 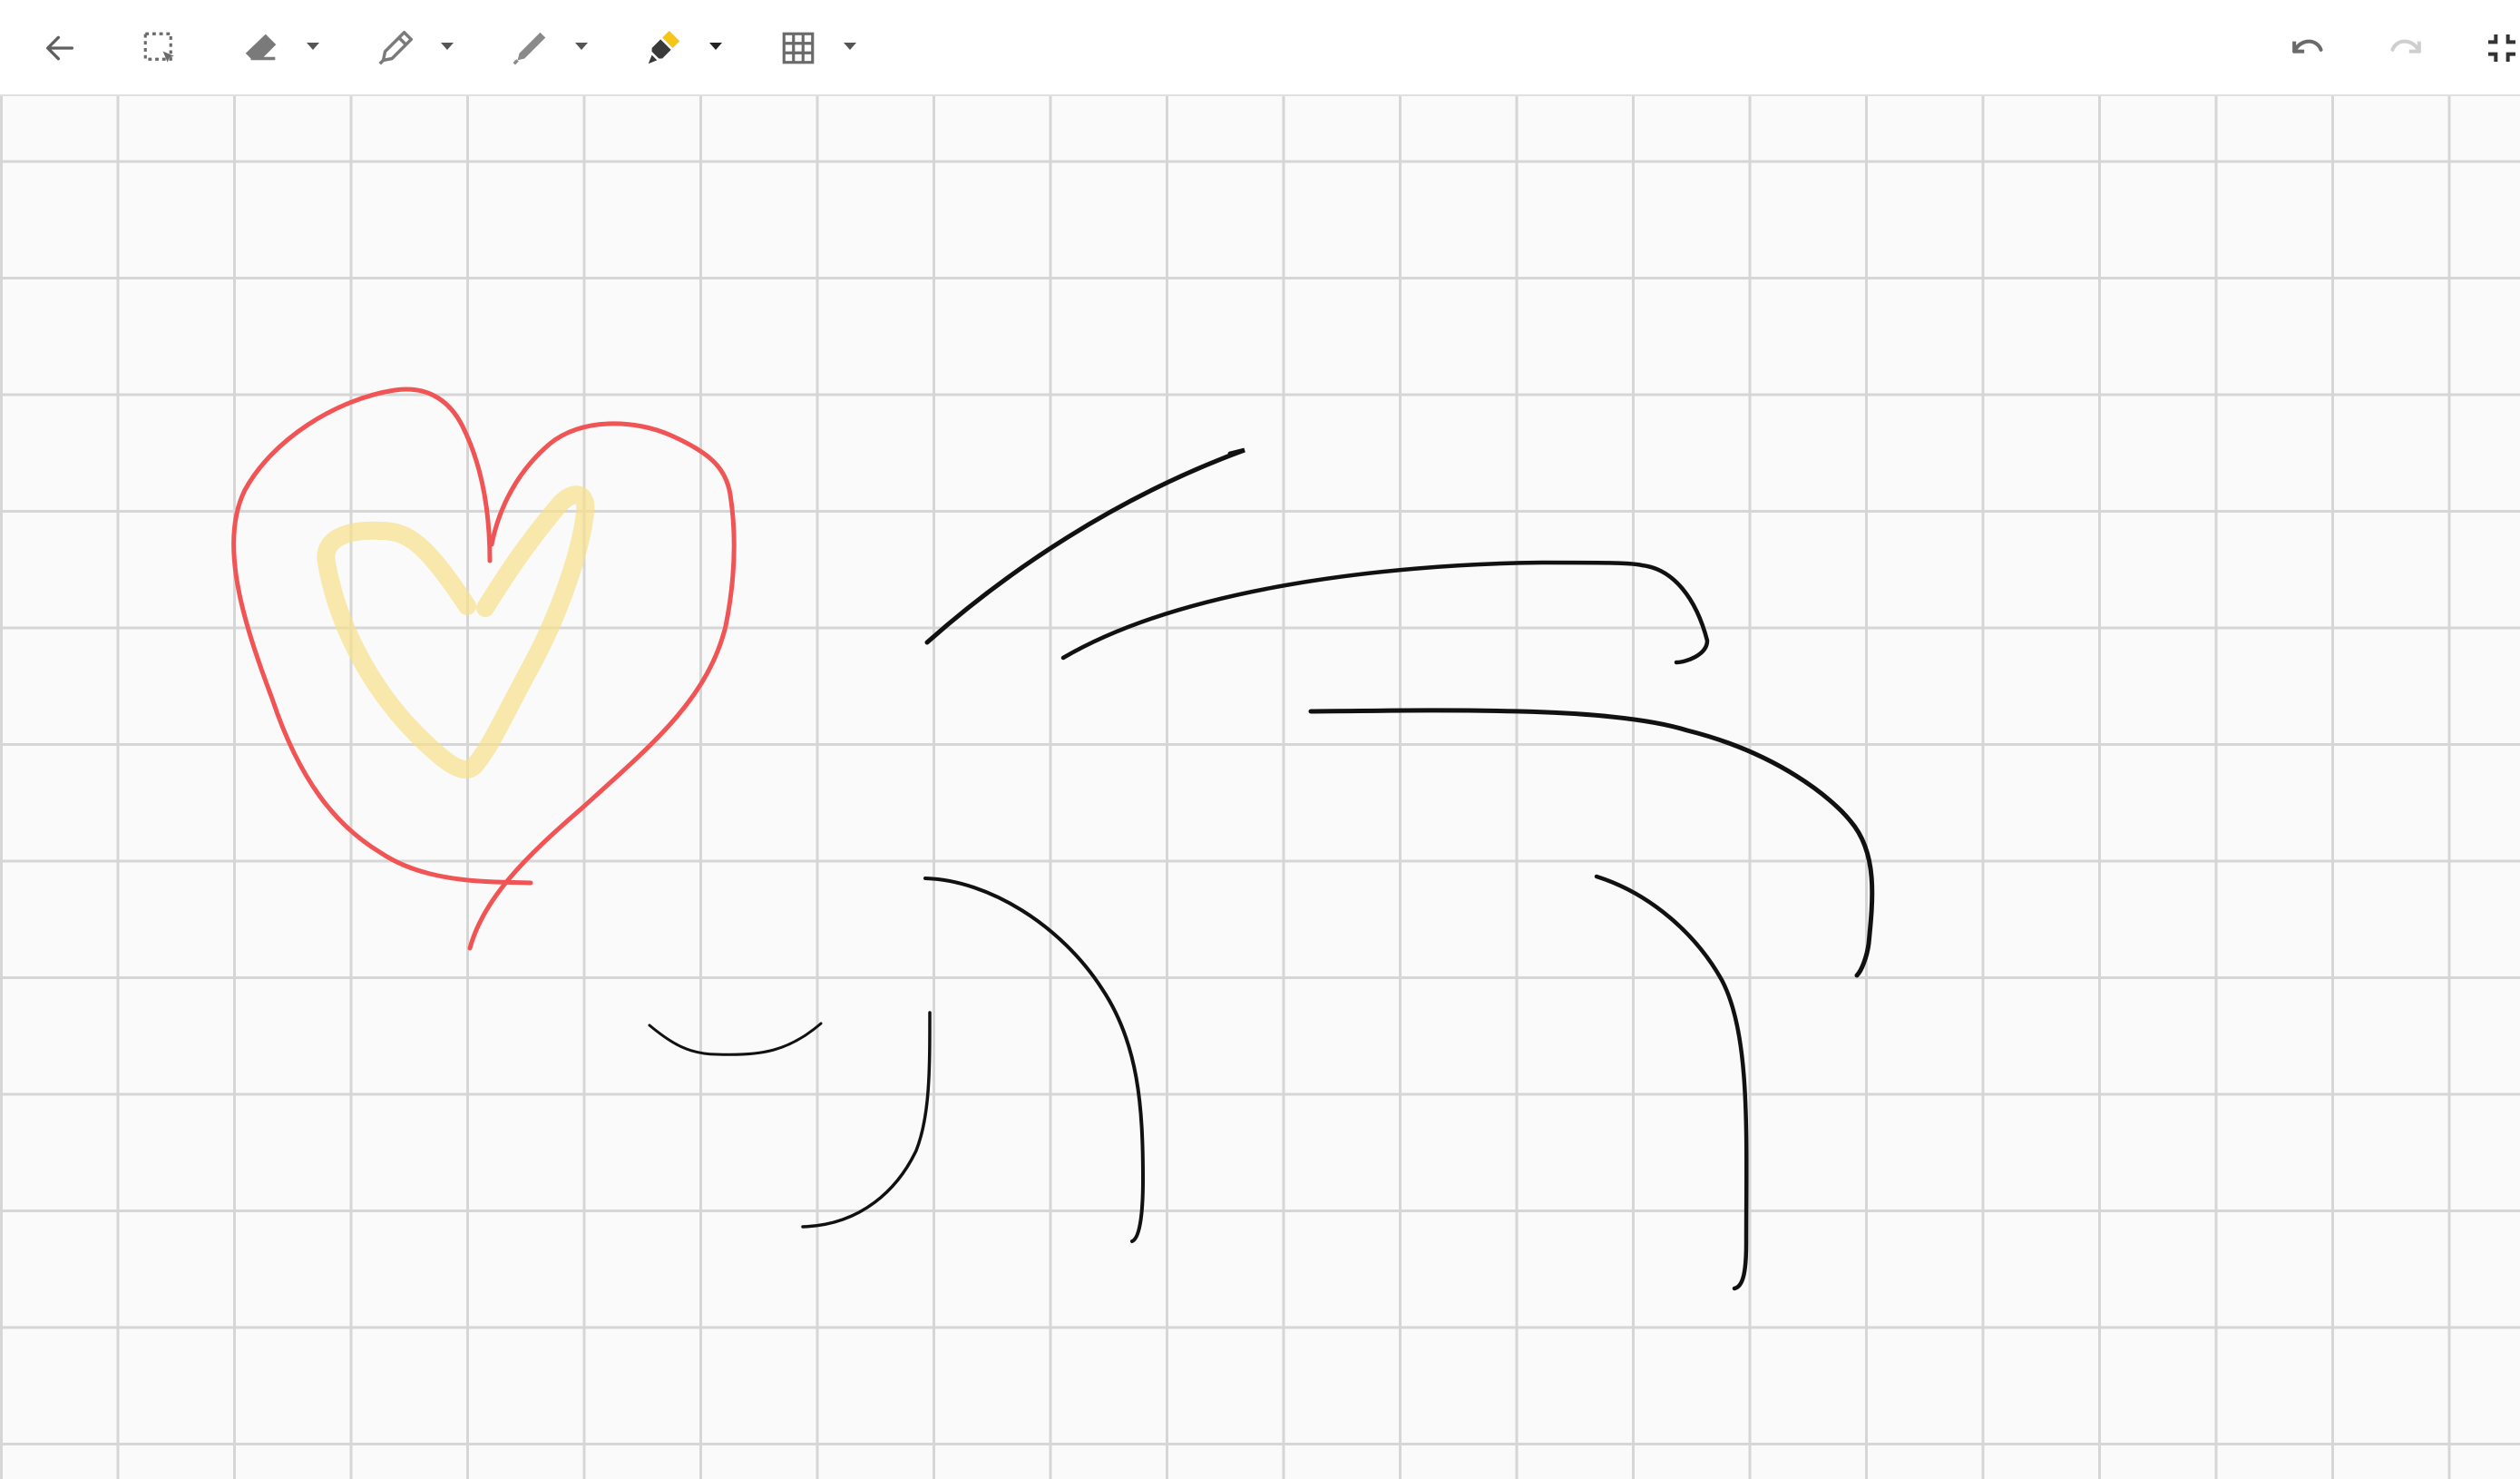 I want to click on background-grid-button, so click(x=798, y=48).